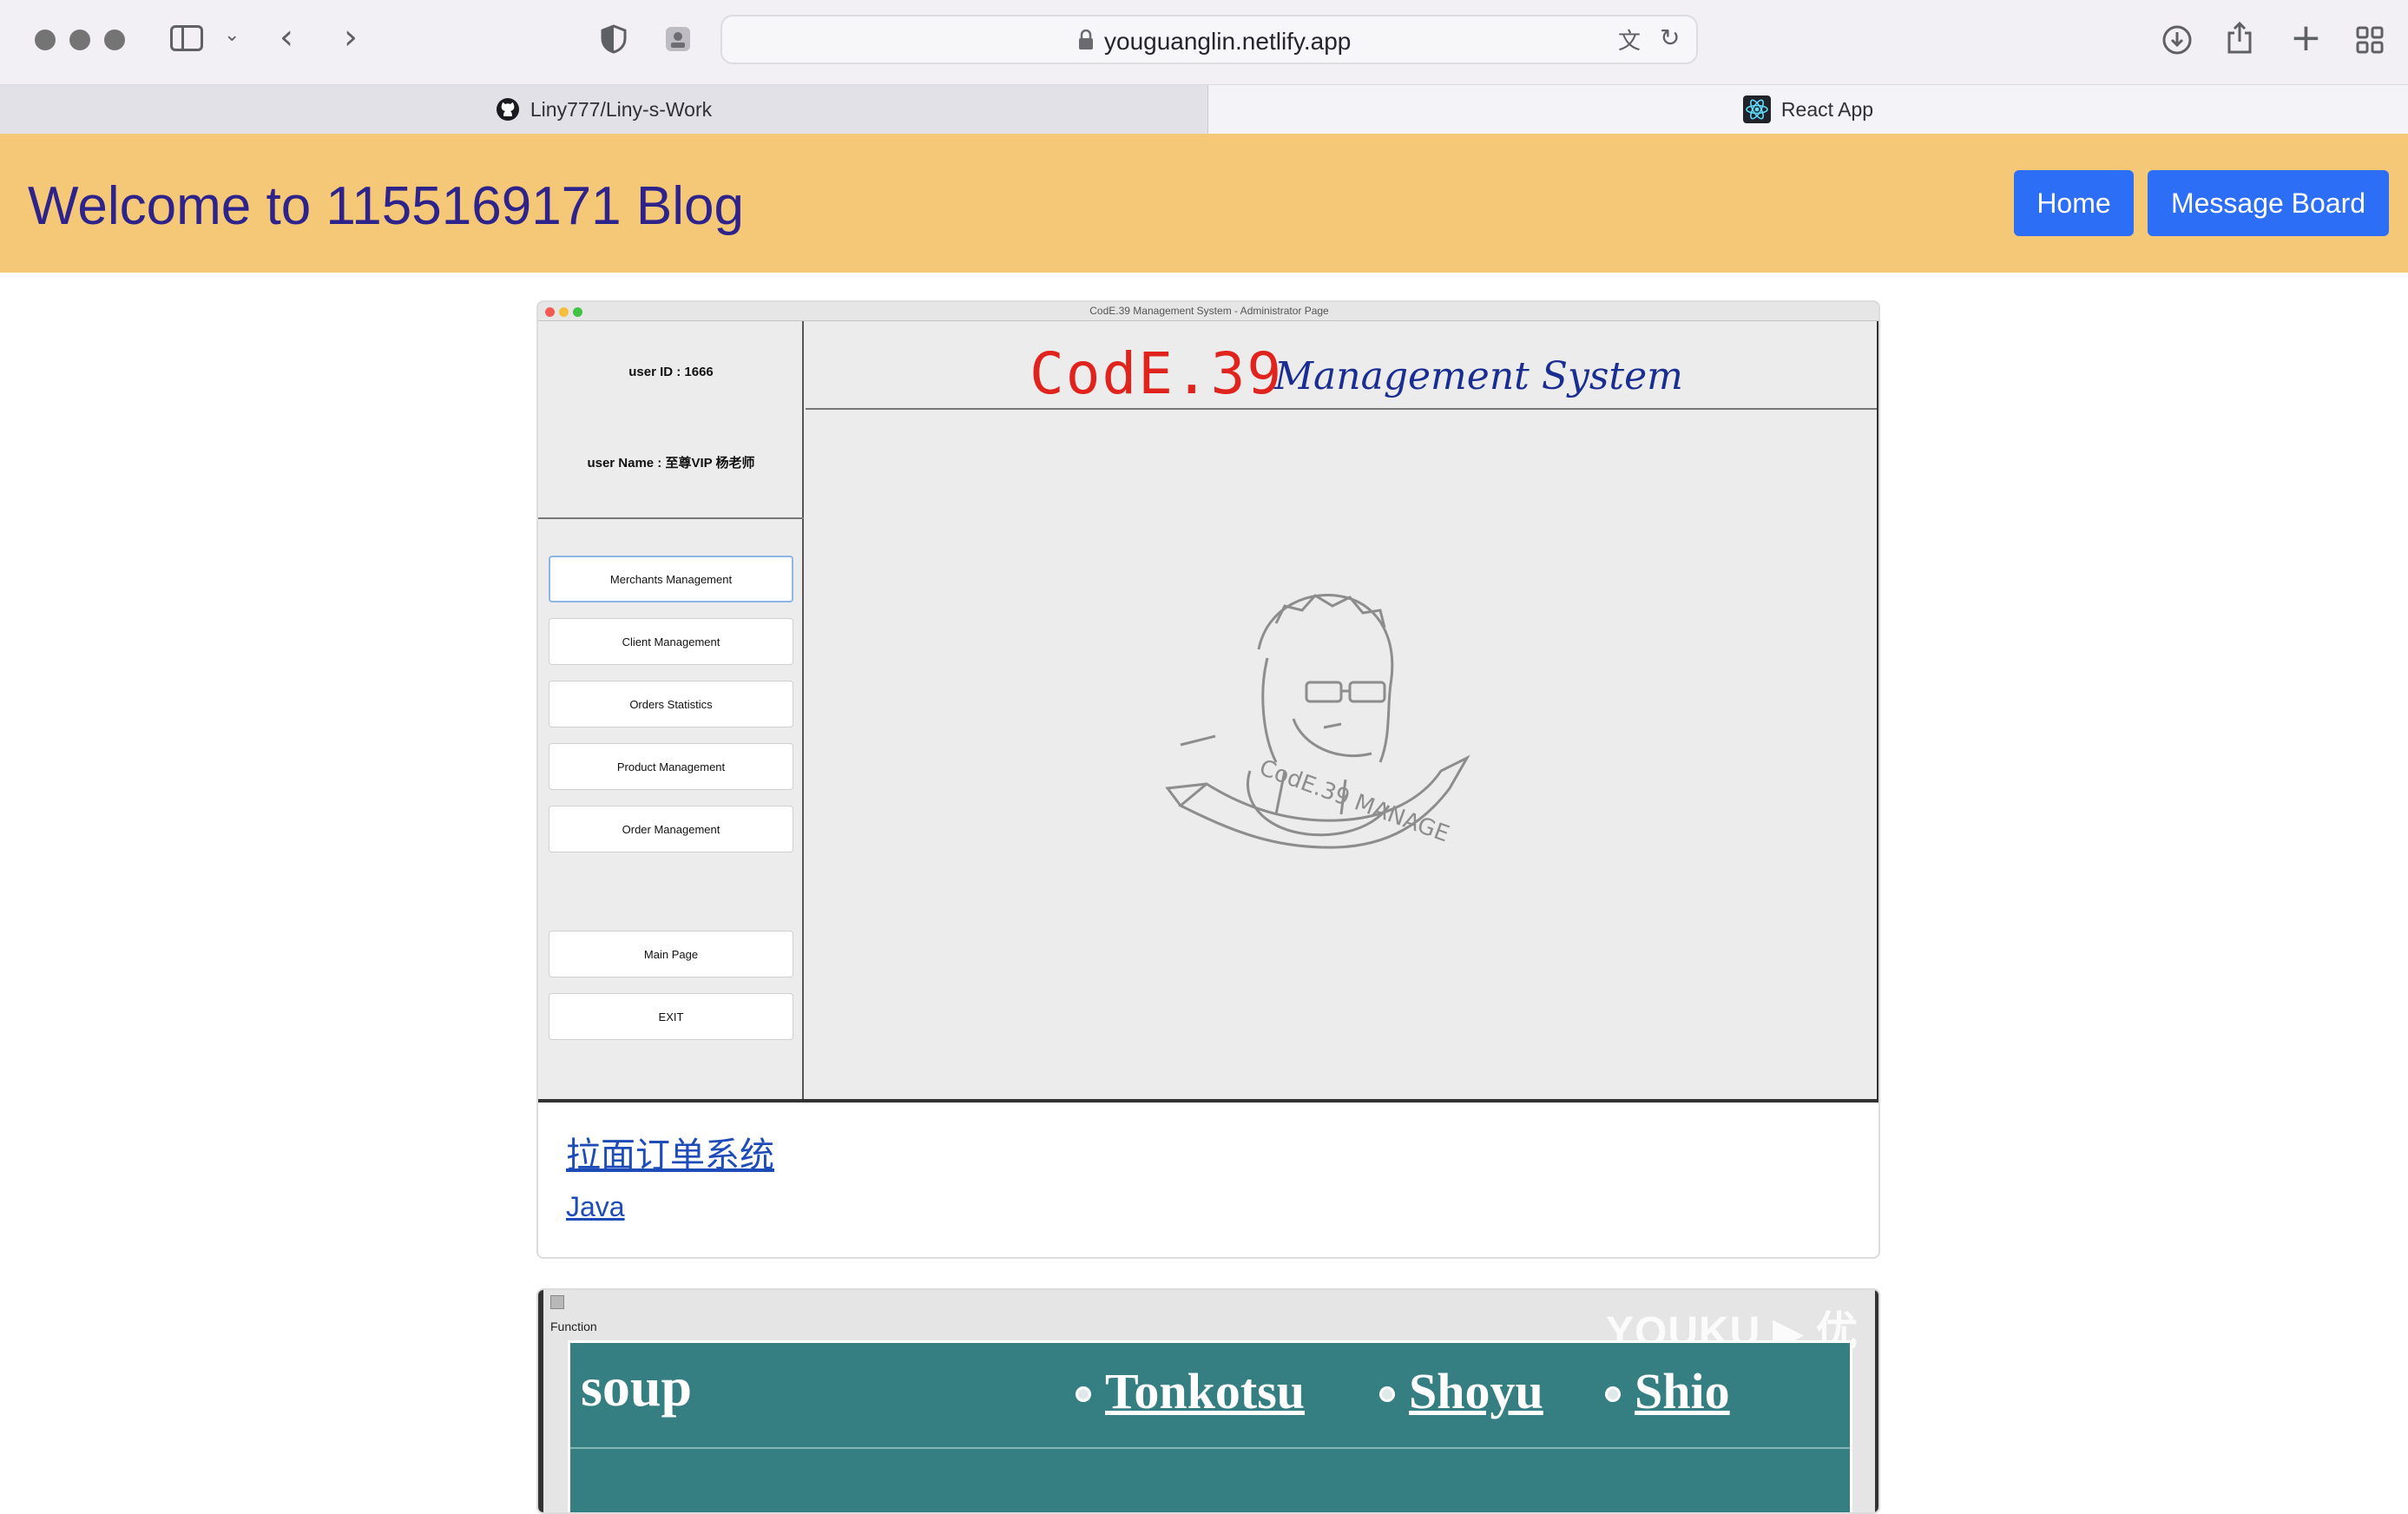 The image size is (2408, 1514). What do you see at coordinates (2268, 203) in the screenshot?
I see `message-board-button: Message Board` at bounding box center [2268, 203].